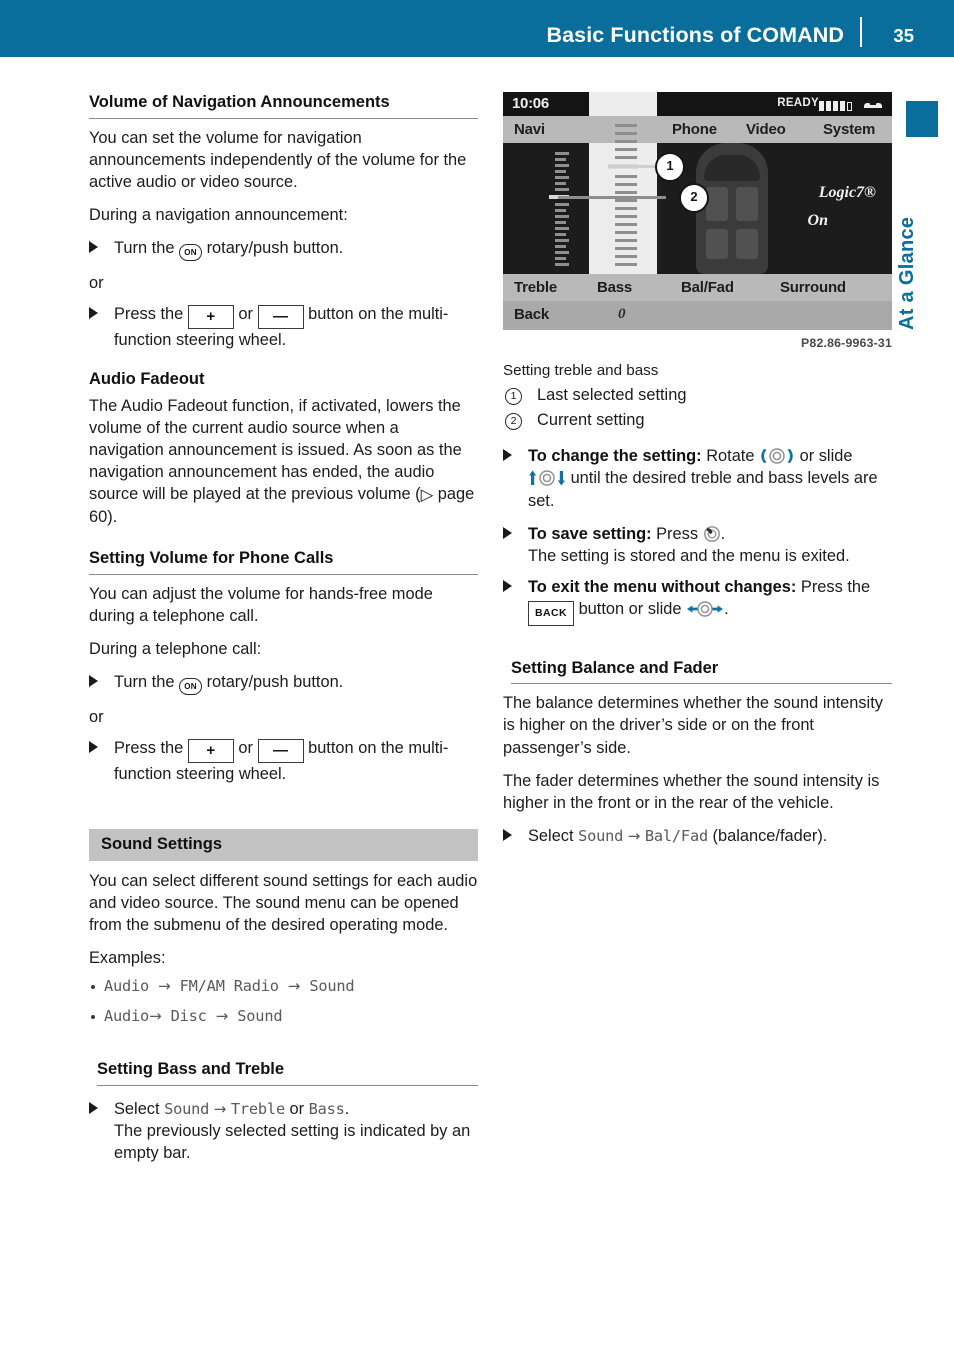 This screenshot has height=1354, width=954. I want to click on callout-marker-2: 2, so click(694, 198).